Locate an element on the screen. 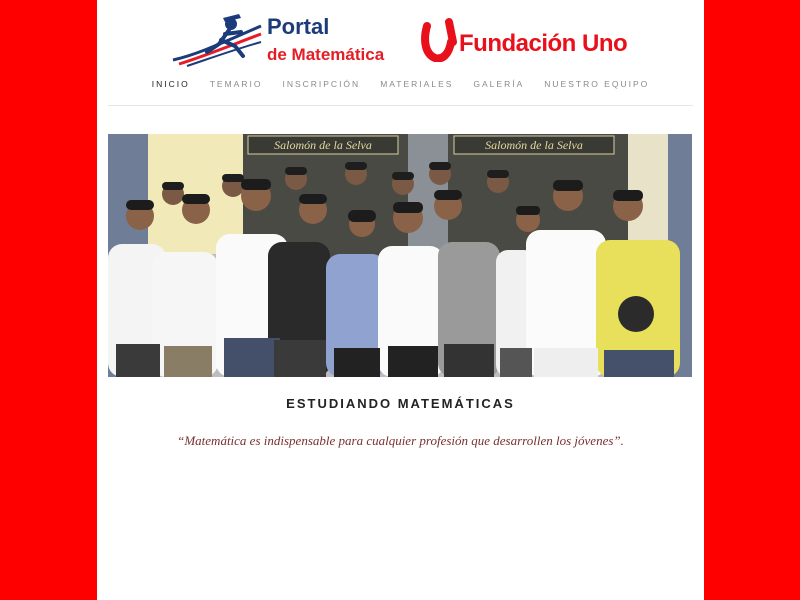 This screenshot has width=800, height=600. hero-sign-right: Salomón de la Selva is located at coordinates (534, 145).